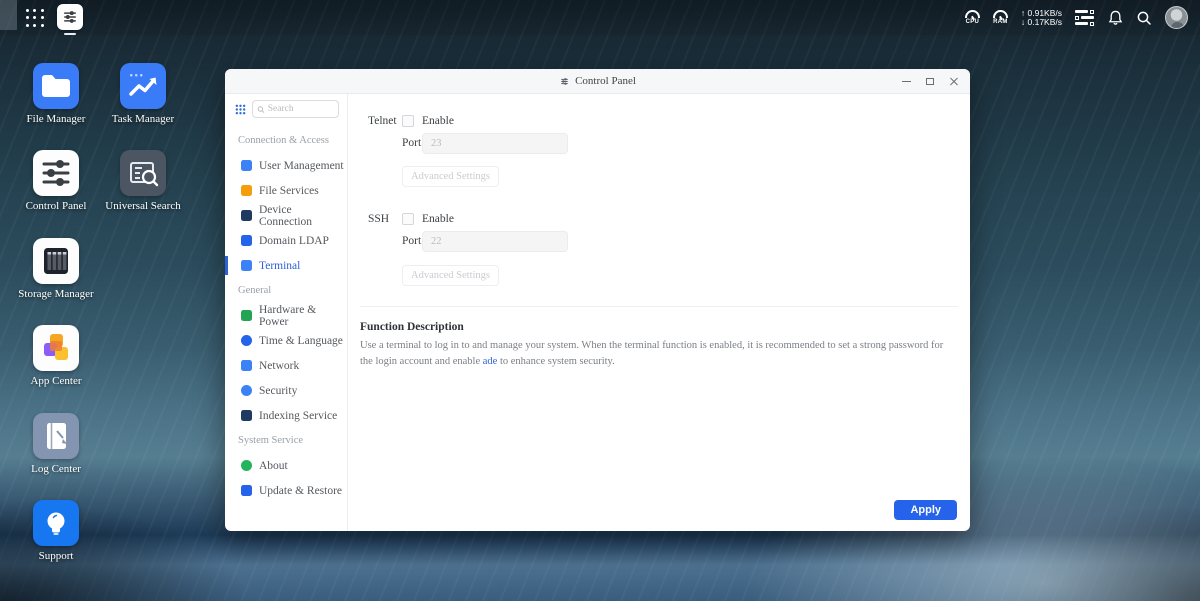  What do you see at coordinates (301, 490) in the screenshot?
I see `sidebar-item-label: Update & Restore` at bounding box center [301, 490].